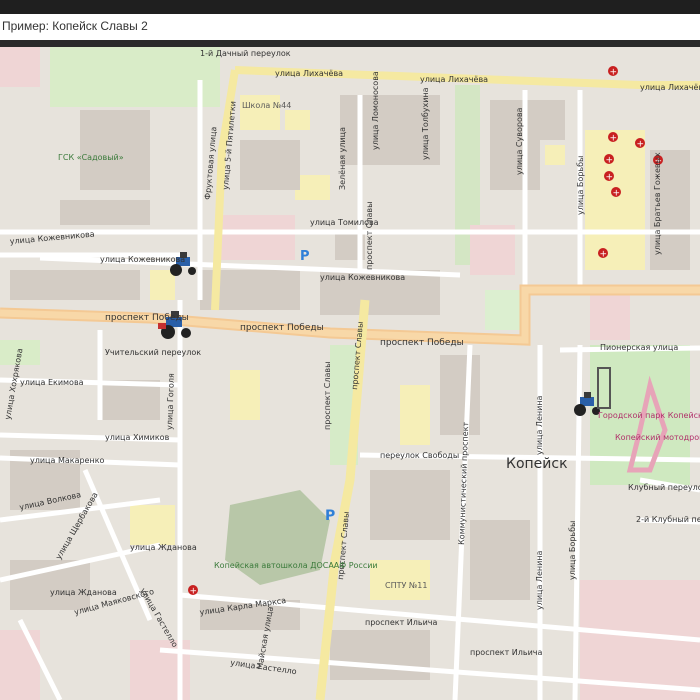  I want to click on city-label: Копейск, so click(537, 464).